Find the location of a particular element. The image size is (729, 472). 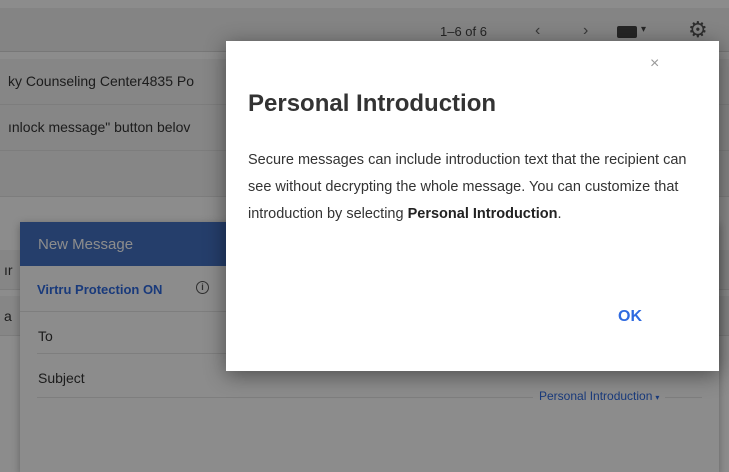

ok-button: OK is located at coordinates (630, 317).